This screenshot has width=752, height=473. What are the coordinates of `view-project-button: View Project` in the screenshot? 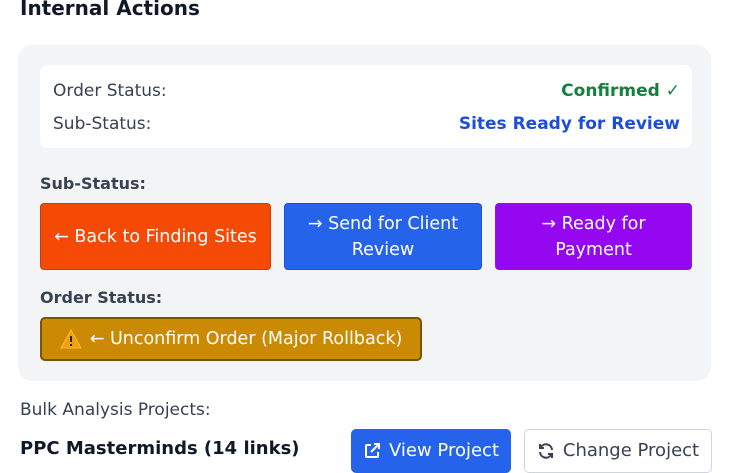 It's located at (431, 451).